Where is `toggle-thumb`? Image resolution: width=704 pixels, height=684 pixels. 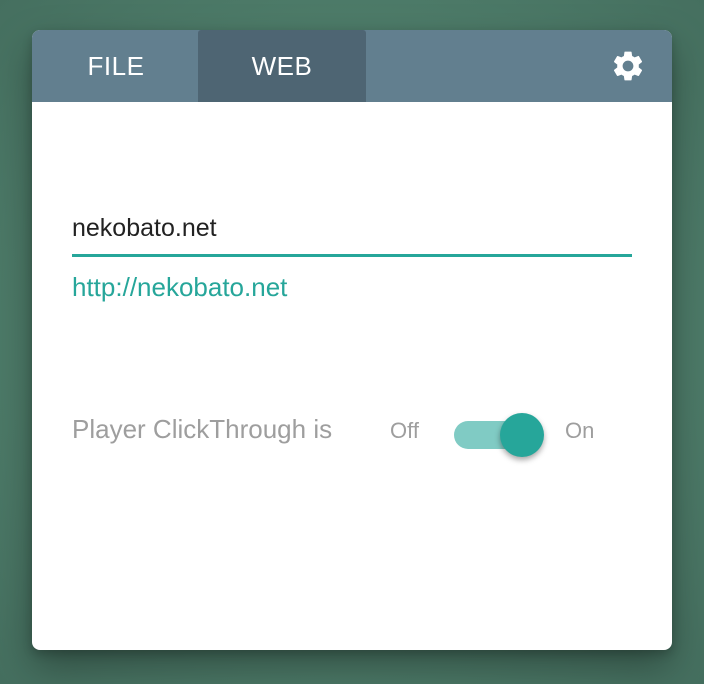
toggle-thumb is located at coordinates (522, 435).